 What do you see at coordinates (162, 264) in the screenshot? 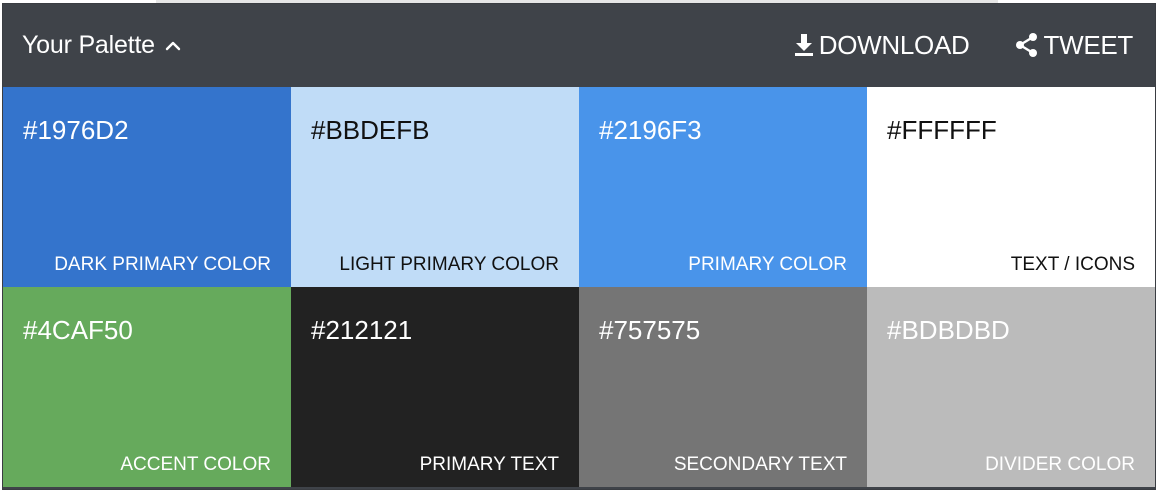
I see `swatch-label: DARK PRIMARY COLOR` at bounding box center [162, 264].